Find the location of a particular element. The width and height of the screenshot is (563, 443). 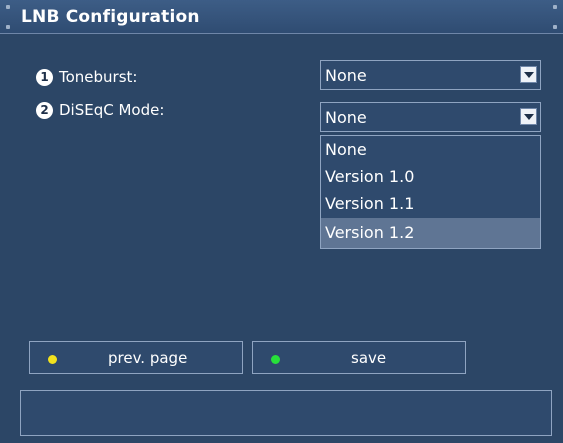

circled-number-icon: 1 is located at coordinates (44, 77).